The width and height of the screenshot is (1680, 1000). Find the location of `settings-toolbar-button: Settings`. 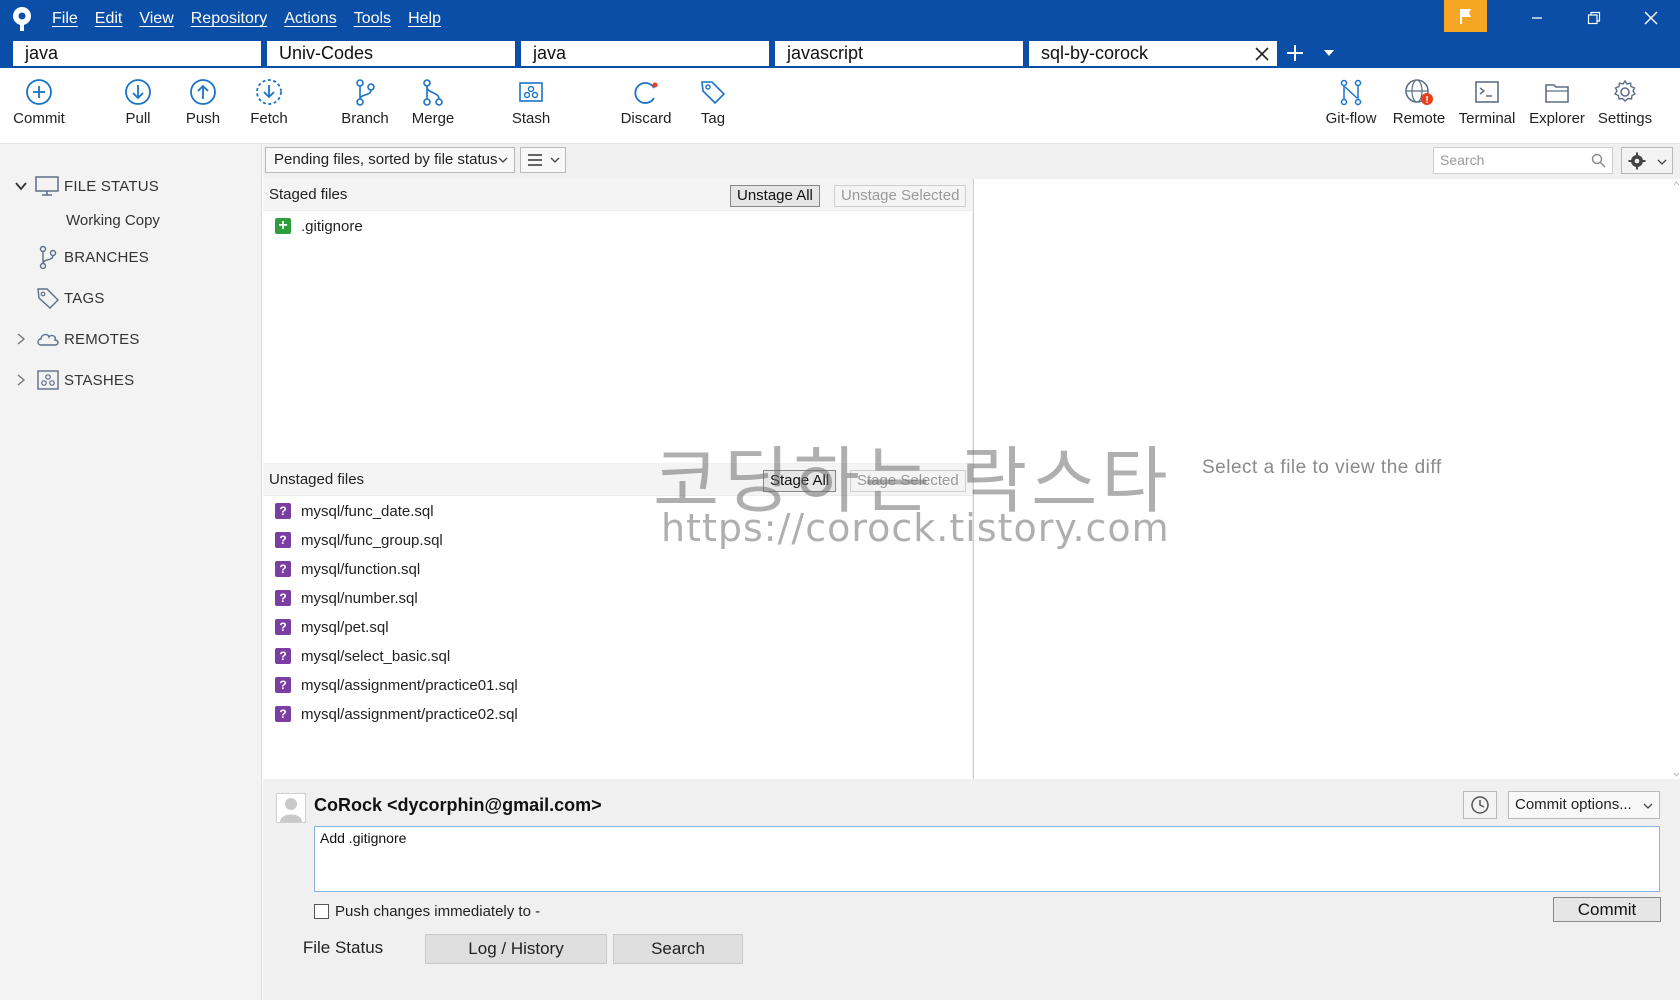

settings-toolbar-button: Settings is located at coordinates (1625, 107).